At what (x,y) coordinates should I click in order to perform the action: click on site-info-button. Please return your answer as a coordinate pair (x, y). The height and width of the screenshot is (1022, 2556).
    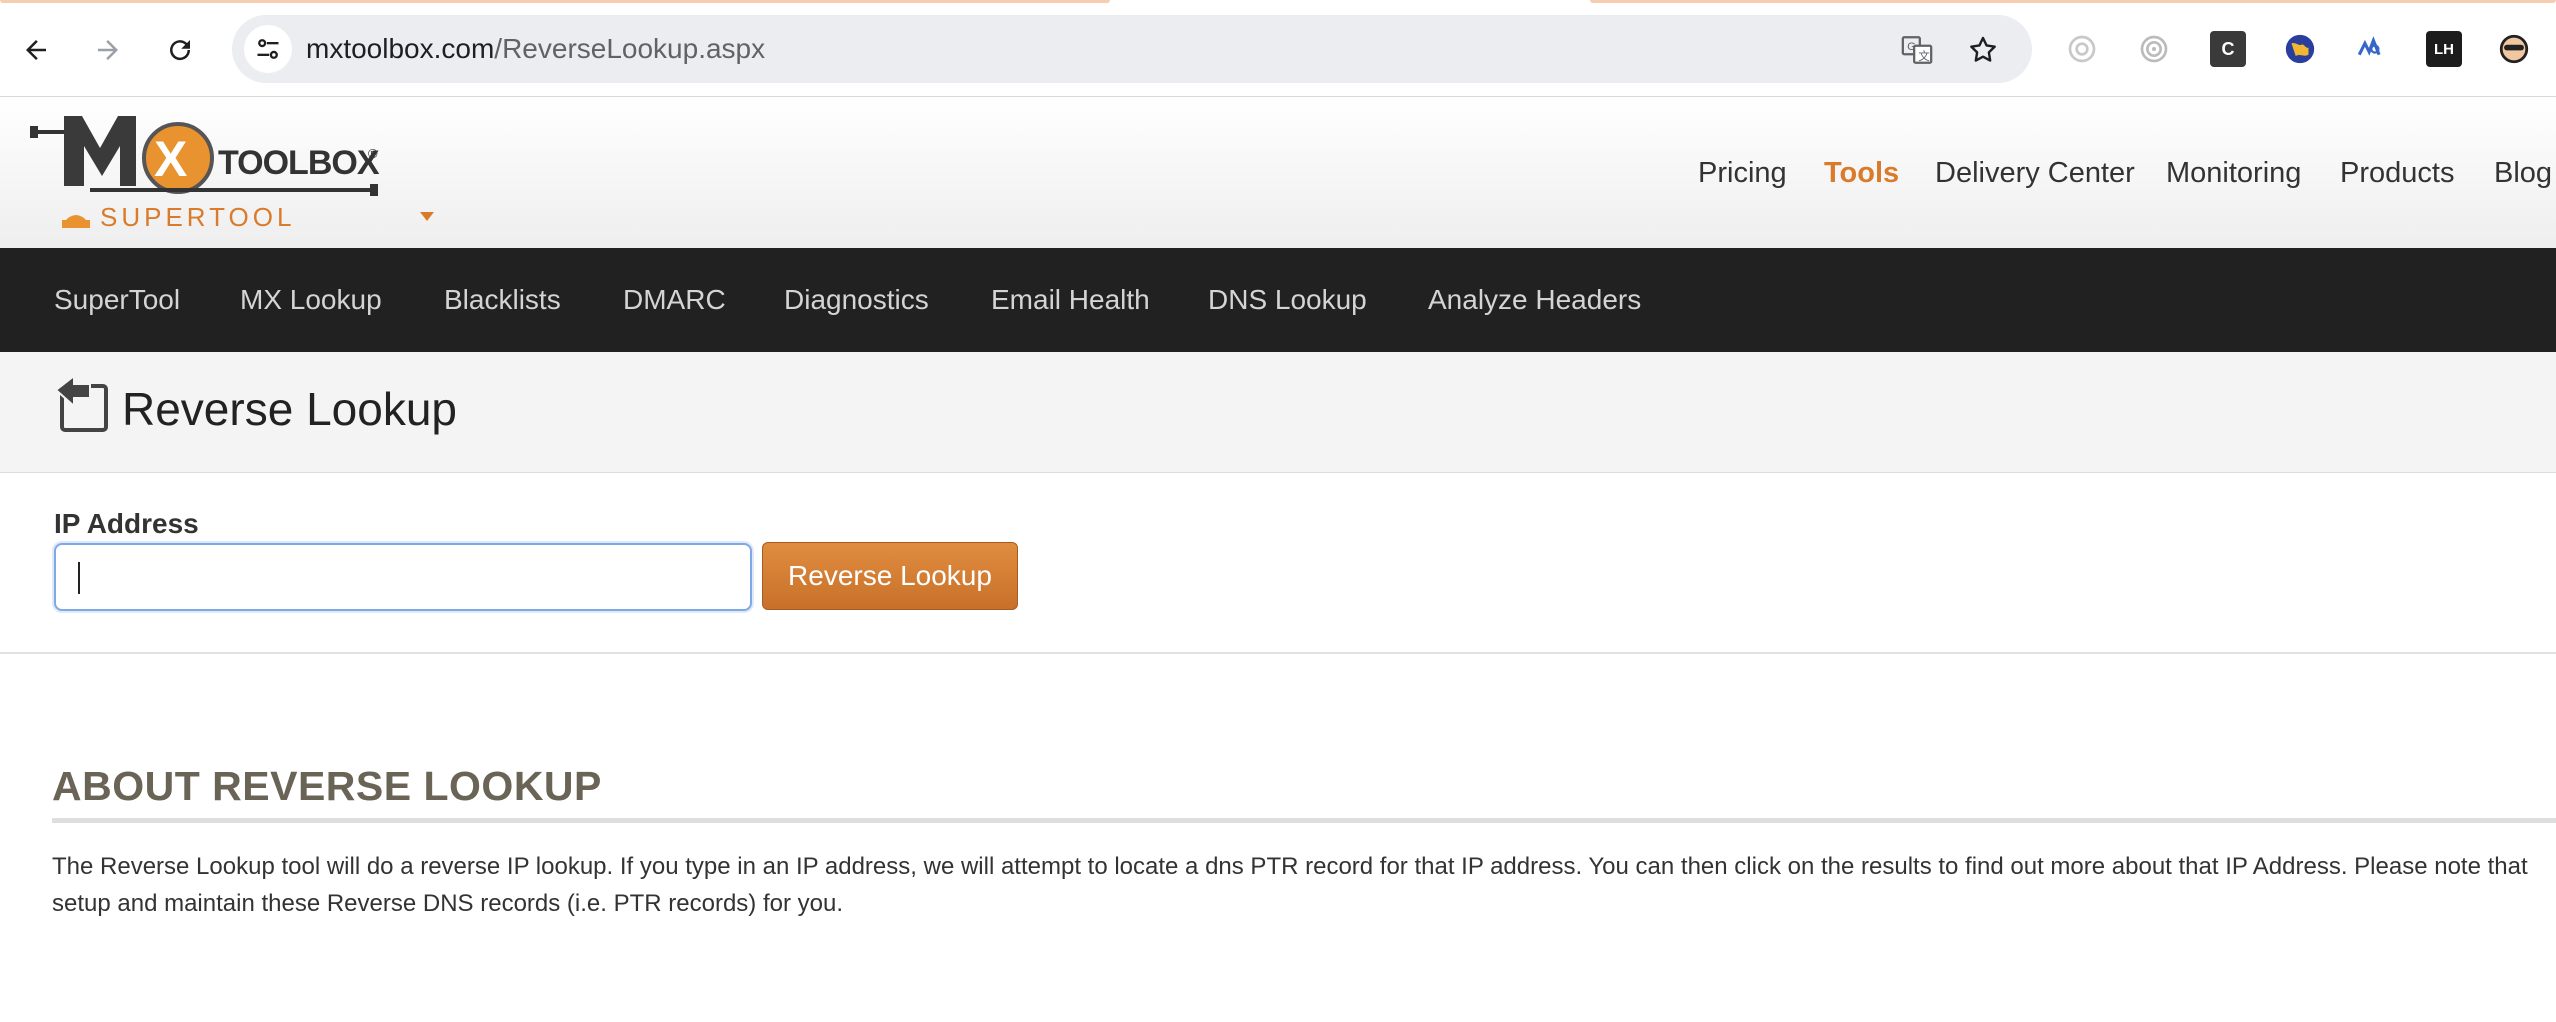
    Looking at the image, I should click on (268, 49).